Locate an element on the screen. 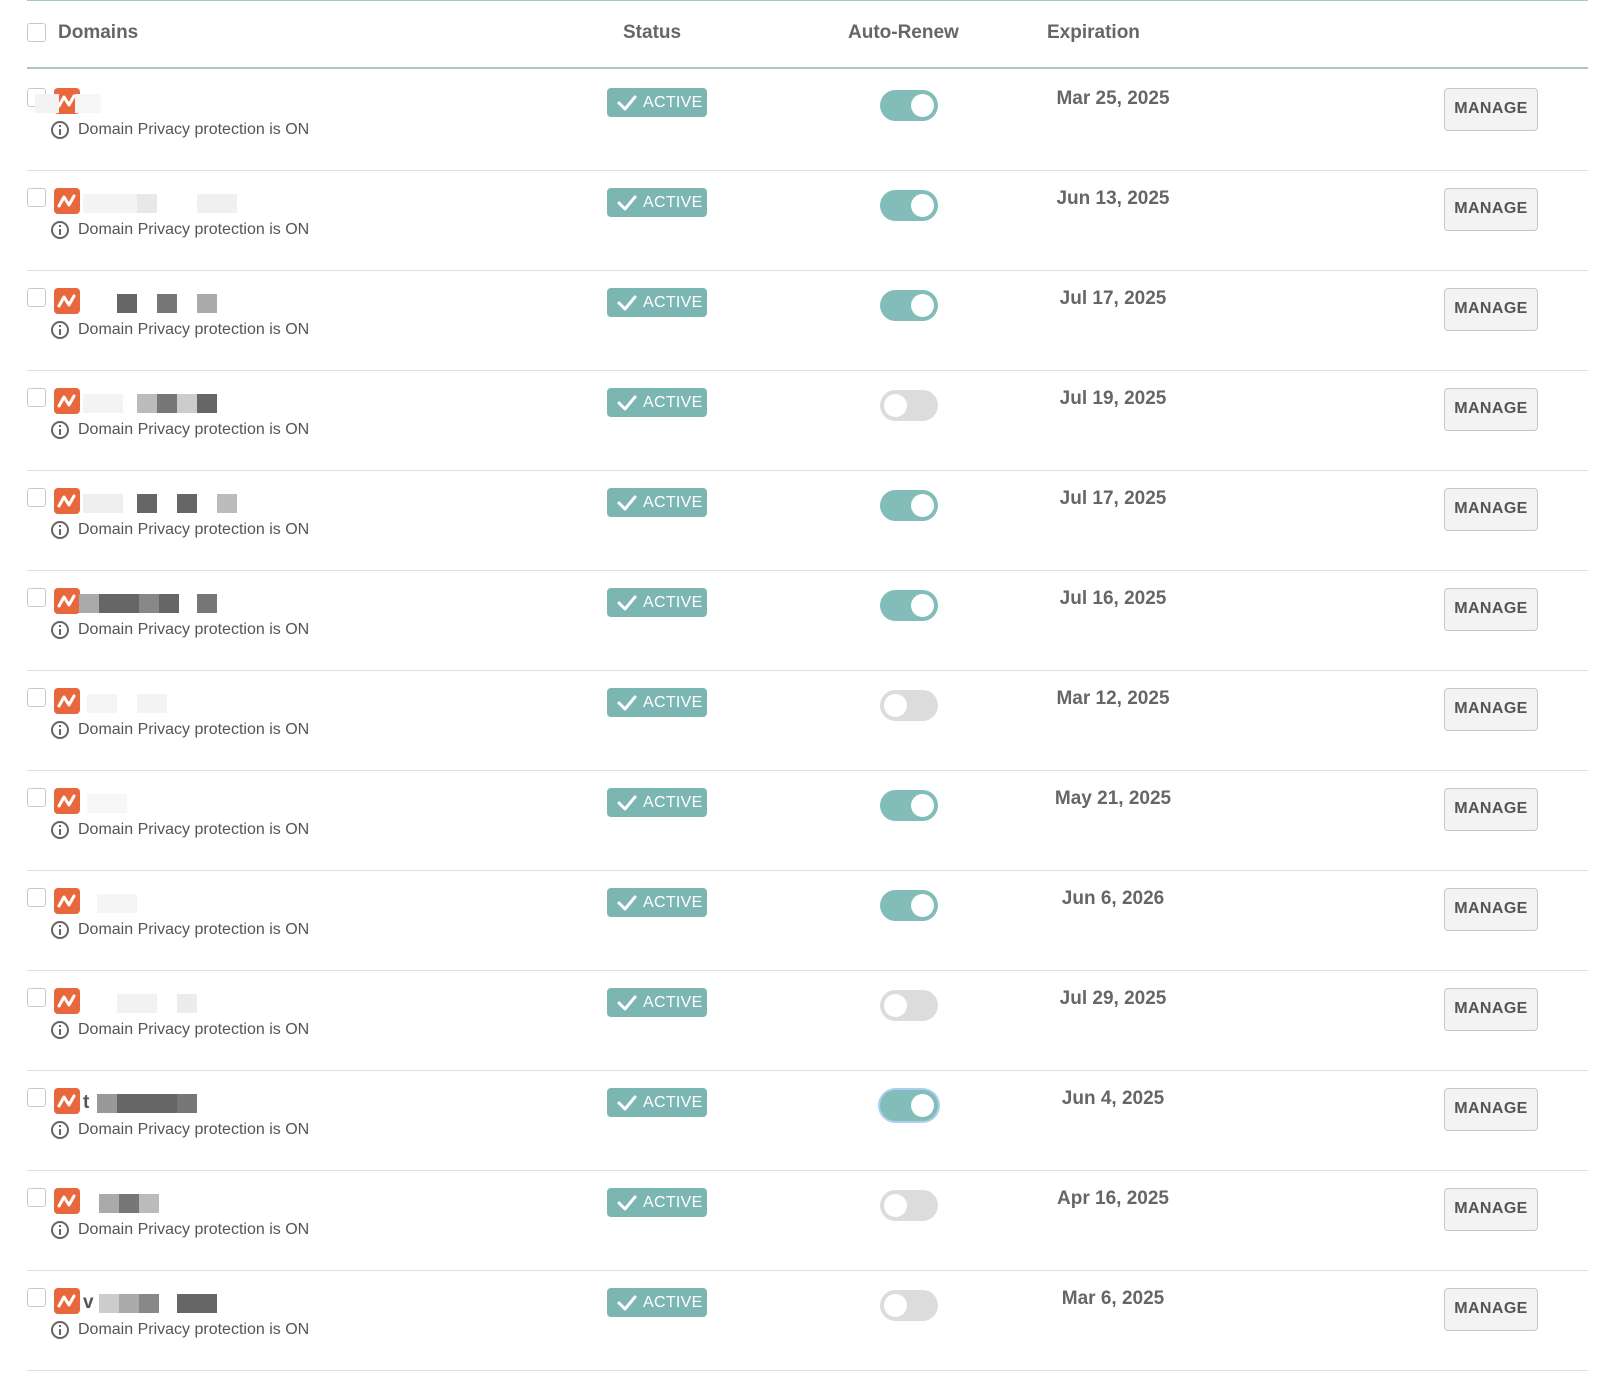  expiration-date: Apr 16, 2025 is located at coordinates (1113, 1198).